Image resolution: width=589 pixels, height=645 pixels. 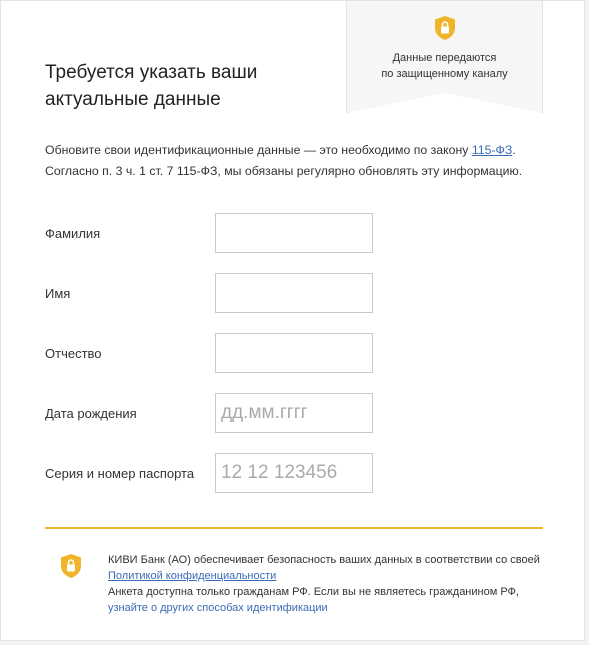 What do you see at coordinates (492, 150) in the screenshot?
I see `law-115-fz-link: 115-ФЗ` at bounding box center [492, 150].